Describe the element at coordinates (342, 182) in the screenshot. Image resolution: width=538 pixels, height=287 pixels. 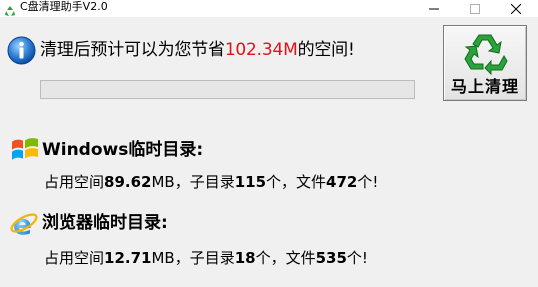
I see `windows-files-value: 472` at that location.